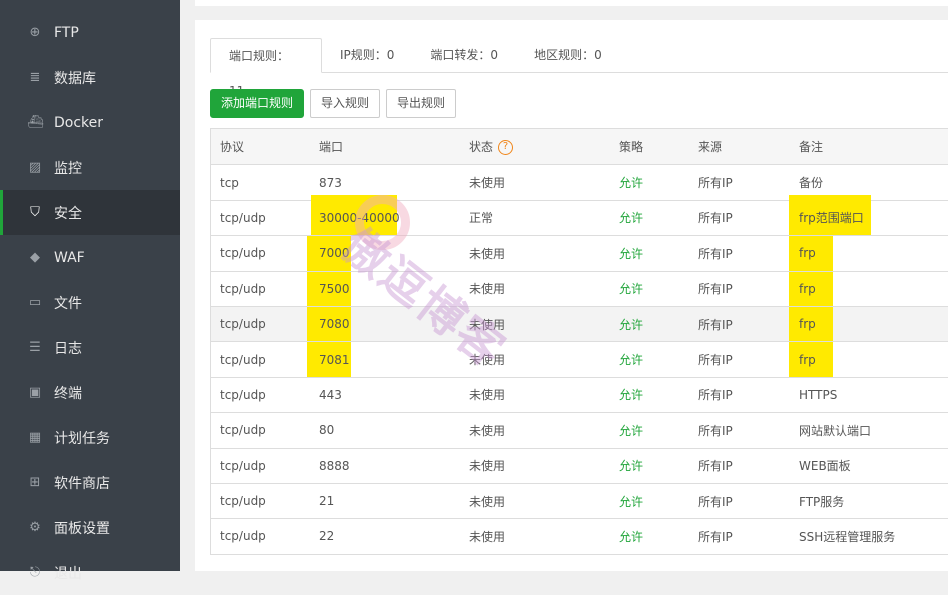  I want to click on sidebar-item-label: 日志, so click(68, 348).